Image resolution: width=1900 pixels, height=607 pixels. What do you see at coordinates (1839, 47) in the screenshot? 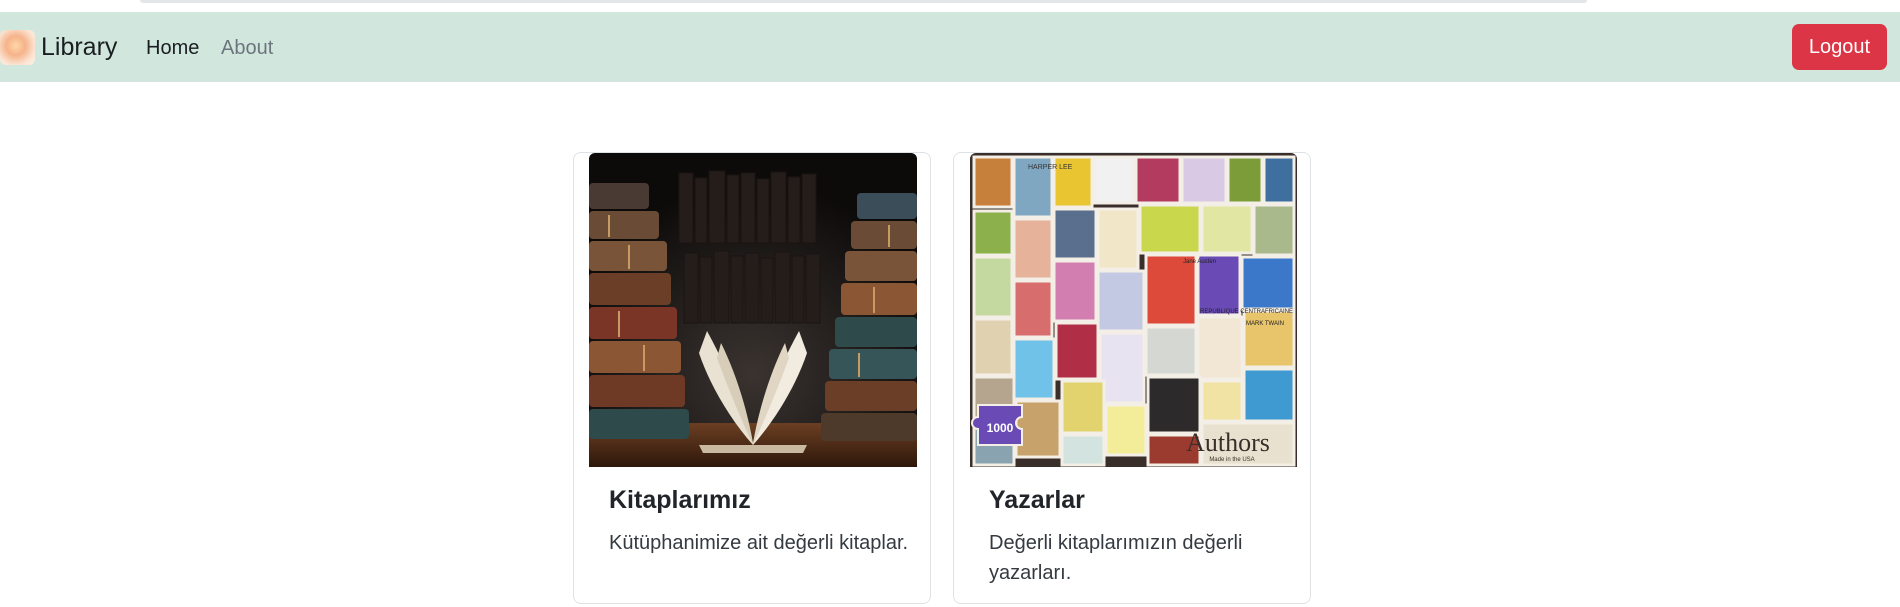
I see `logout-button: Logout` at bounding box center [1839, 47].